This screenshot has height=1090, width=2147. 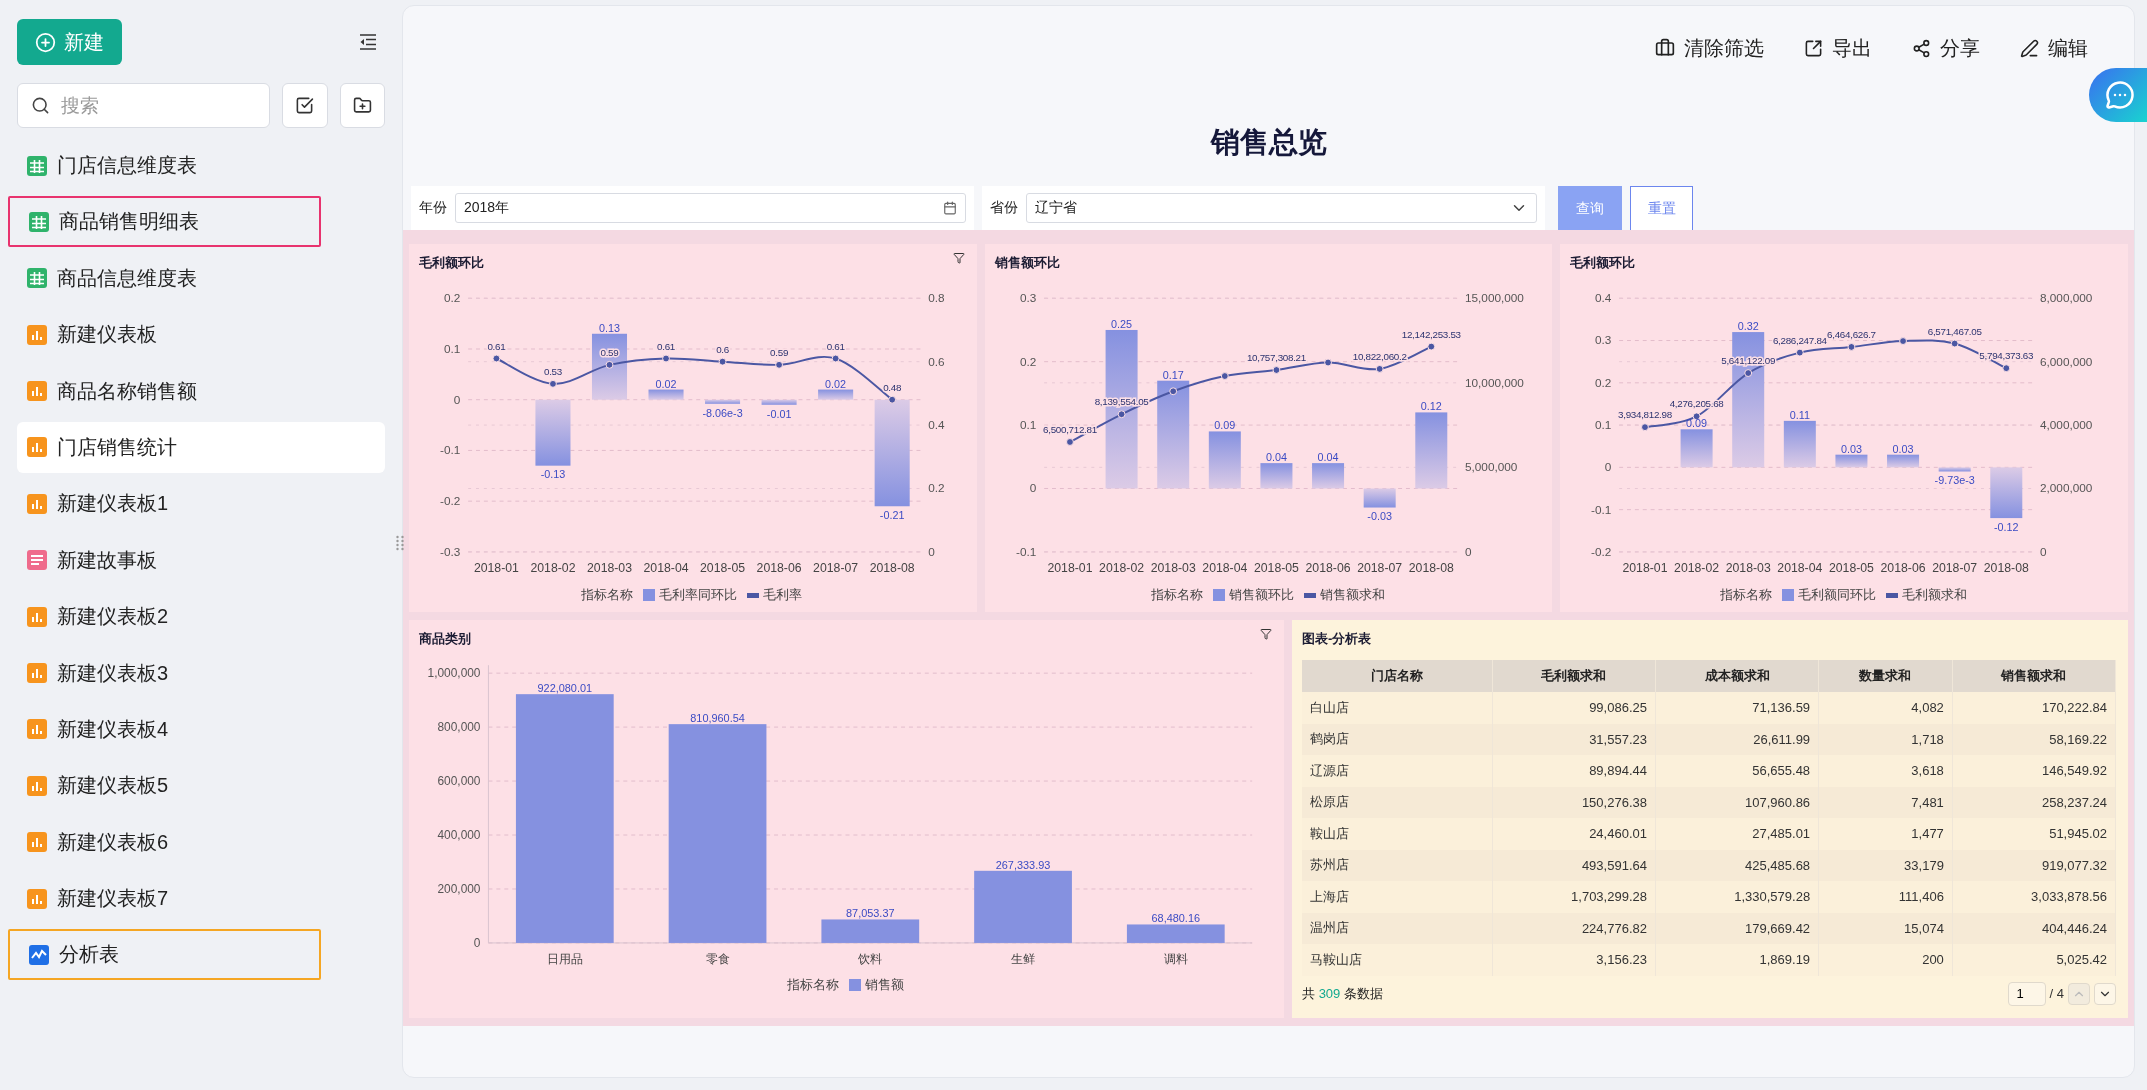 I want to click on reset-button: 重置, so click(x=1661, y=209).